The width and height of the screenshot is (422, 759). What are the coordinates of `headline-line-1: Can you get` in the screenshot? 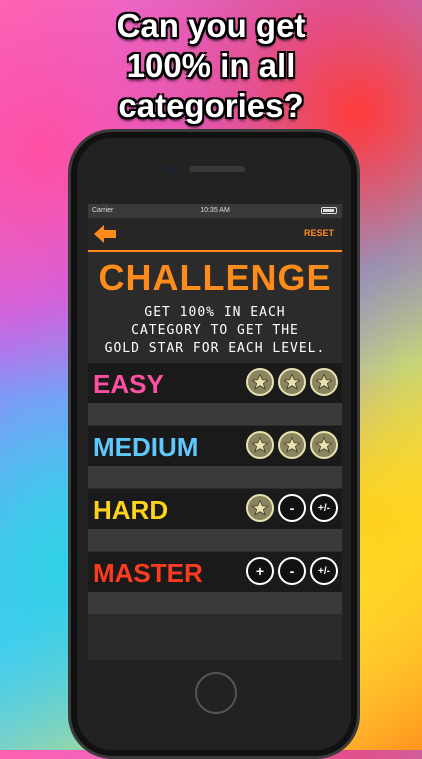 It's located at (211, 25).